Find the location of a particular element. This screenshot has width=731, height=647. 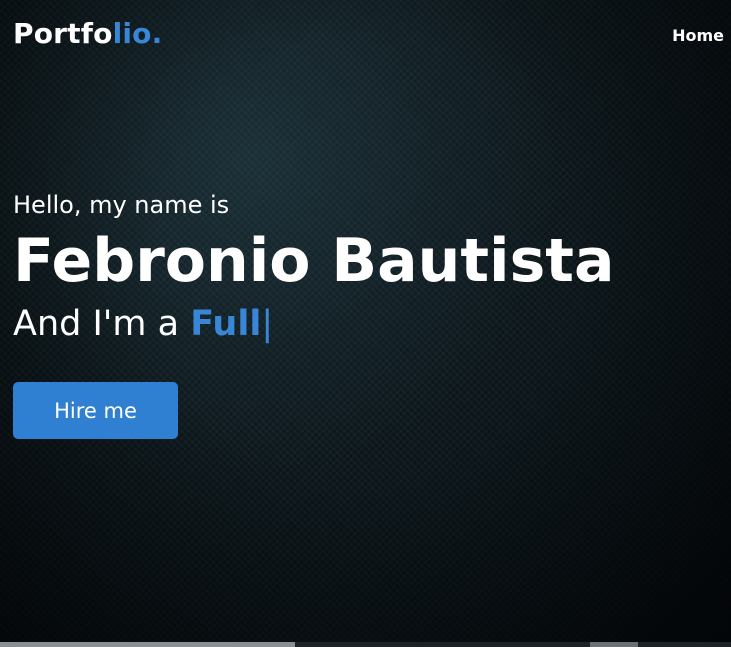

hero-greeting: Hello, my name is is located at coordinates (121, 205).